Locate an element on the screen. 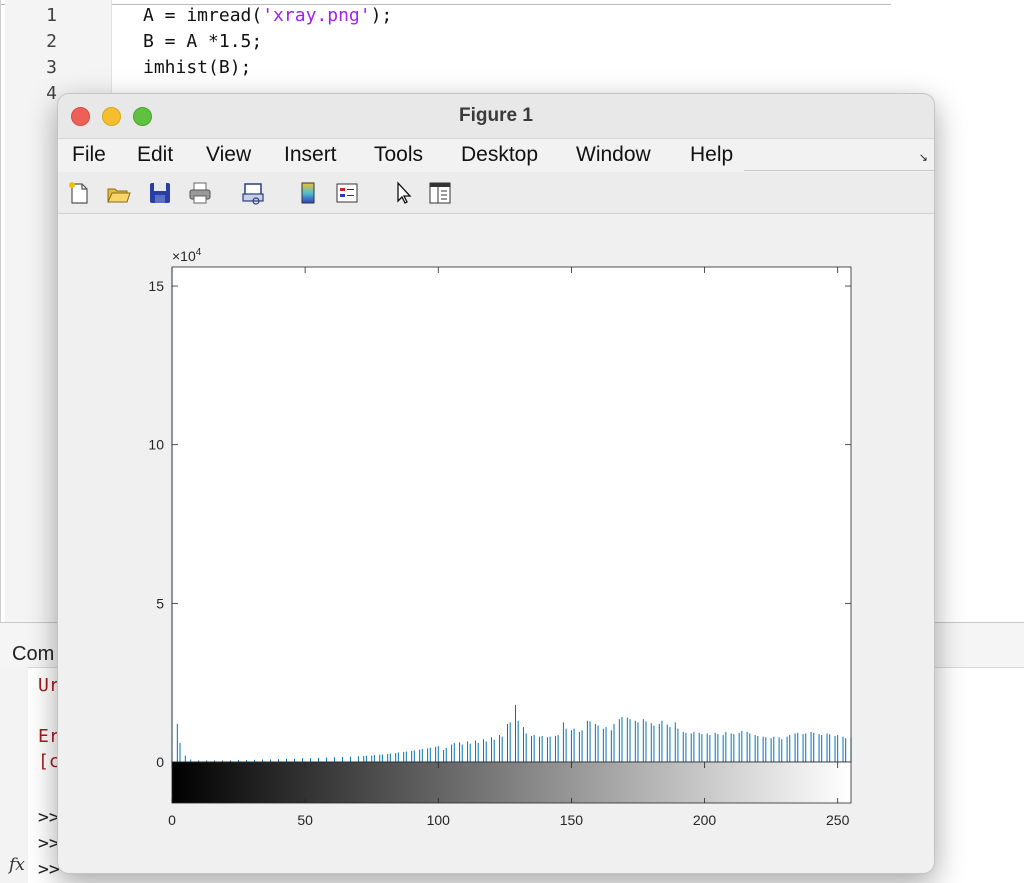  code-line-3: imhist(B); is located at coordinates (197, 67).